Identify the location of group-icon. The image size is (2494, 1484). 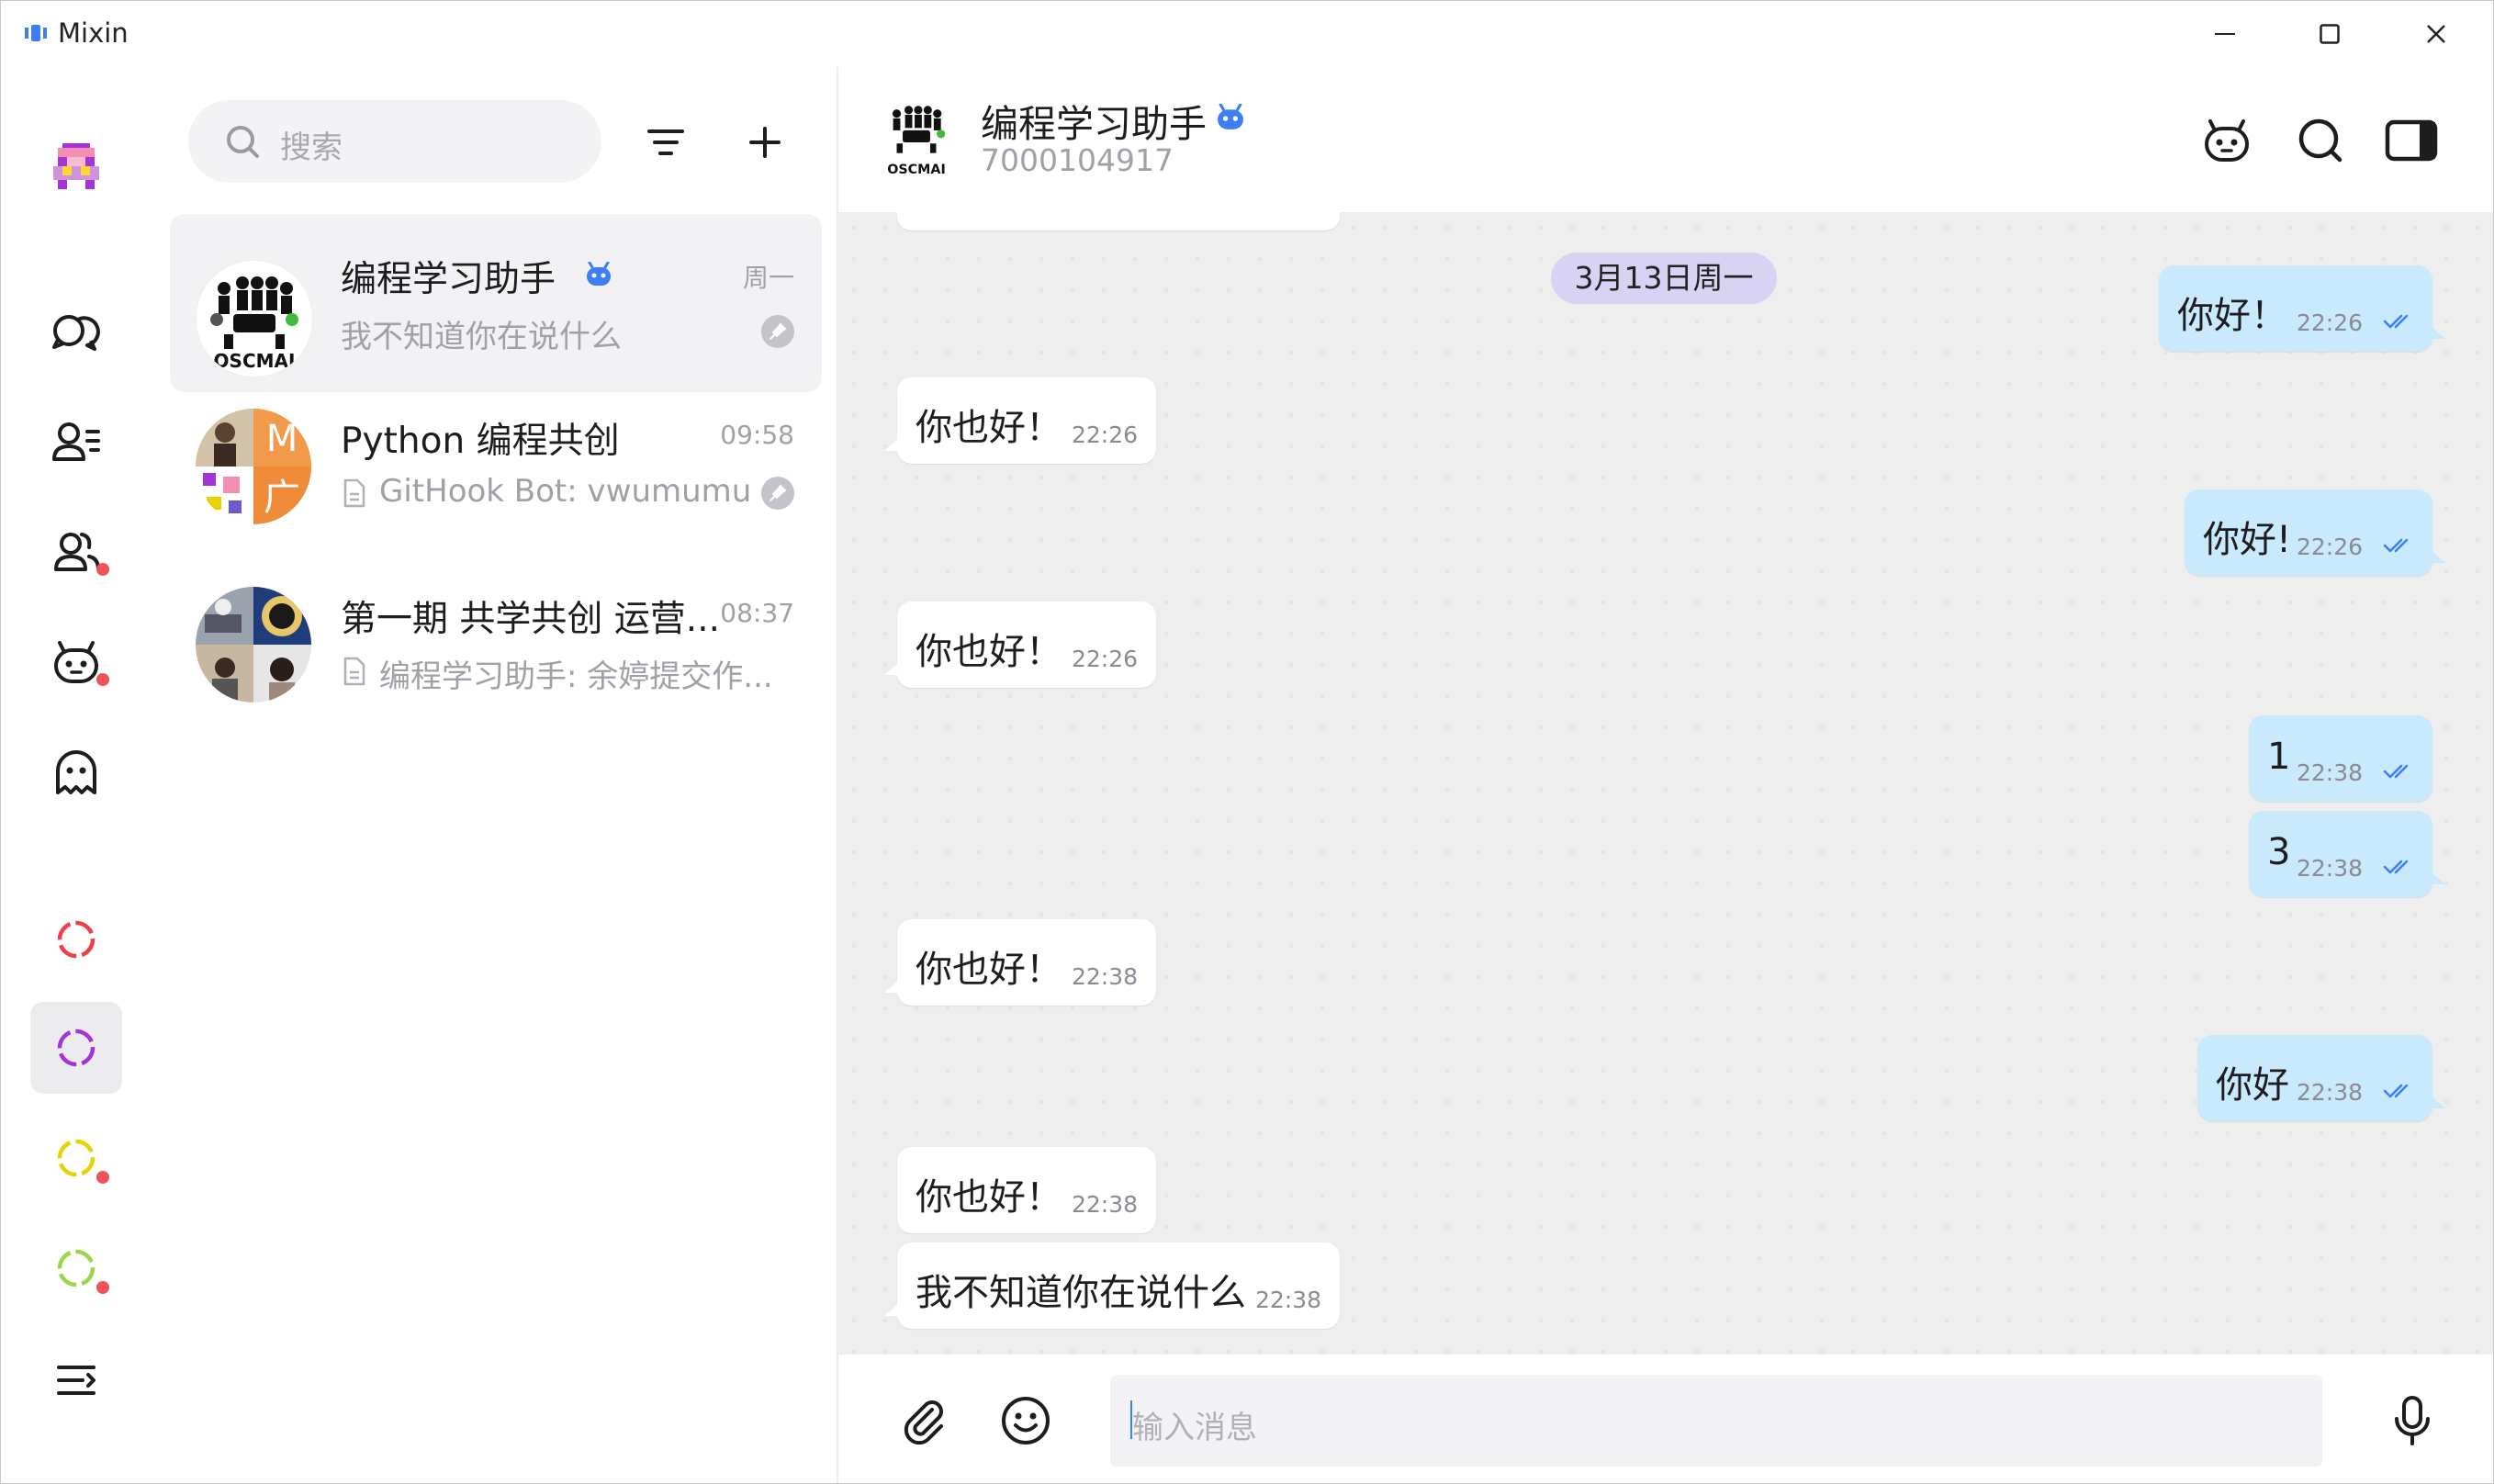
(77, 552).